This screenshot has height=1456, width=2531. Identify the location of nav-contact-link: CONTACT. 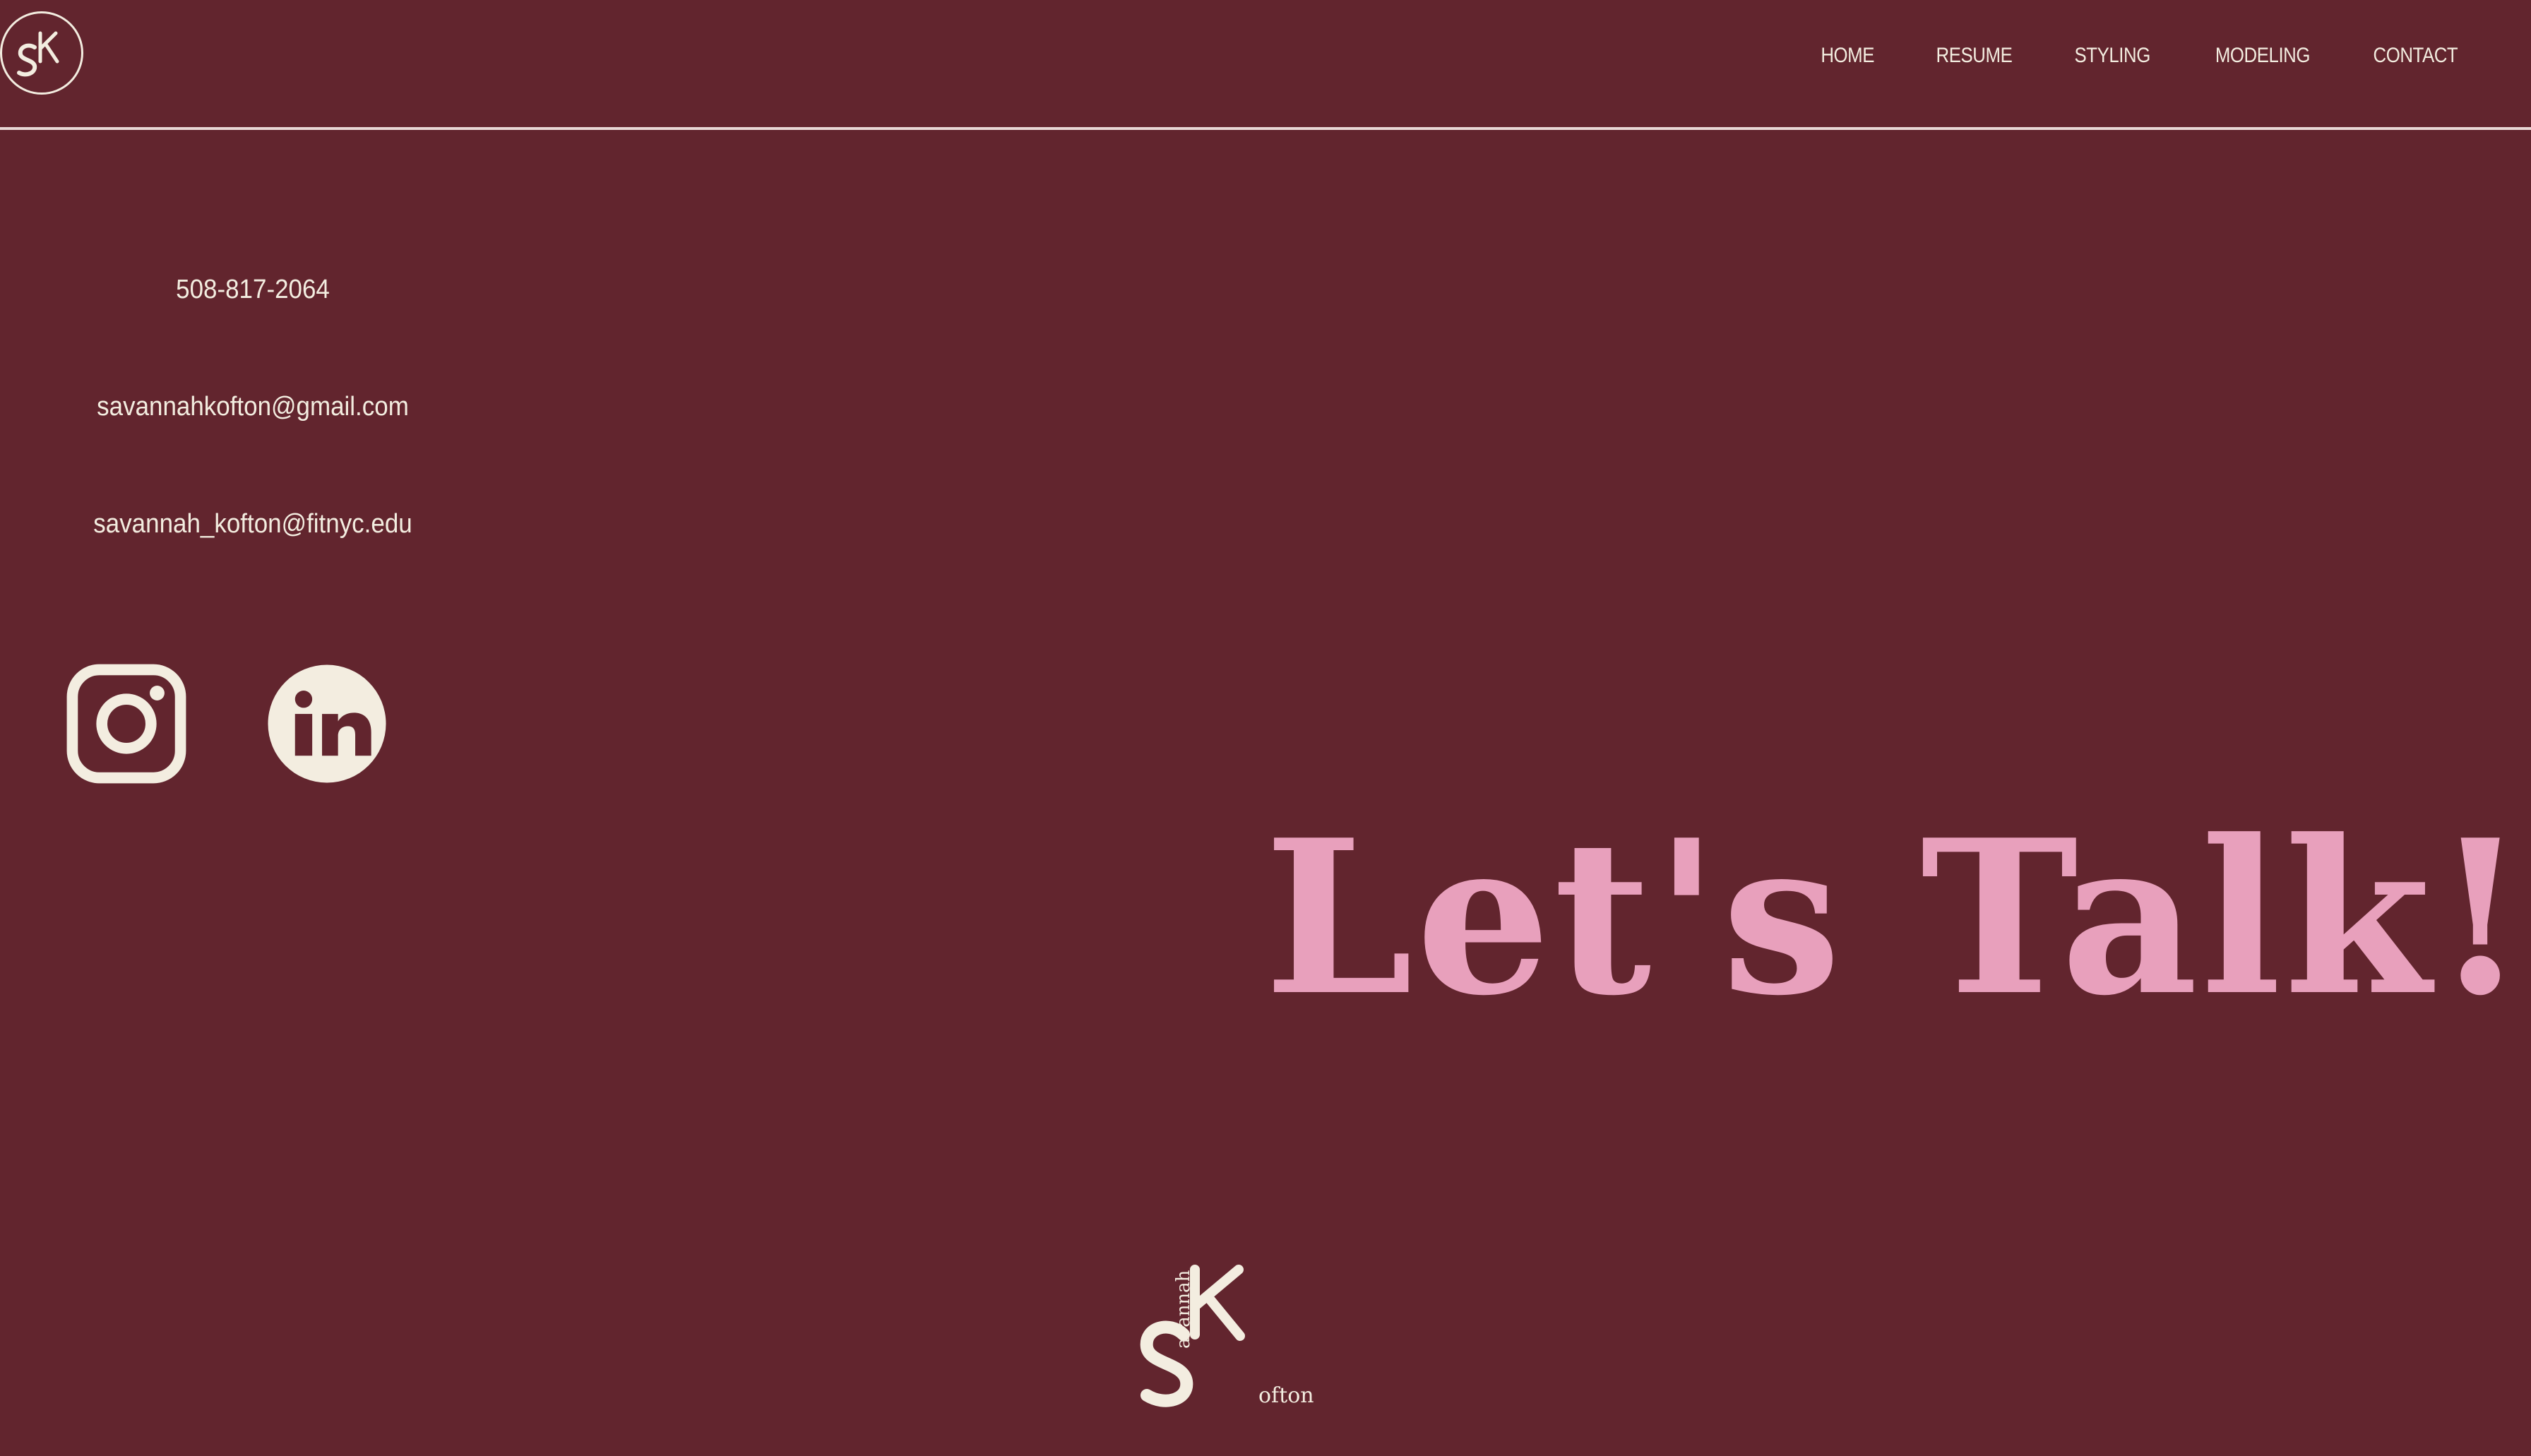
(2415, 56).